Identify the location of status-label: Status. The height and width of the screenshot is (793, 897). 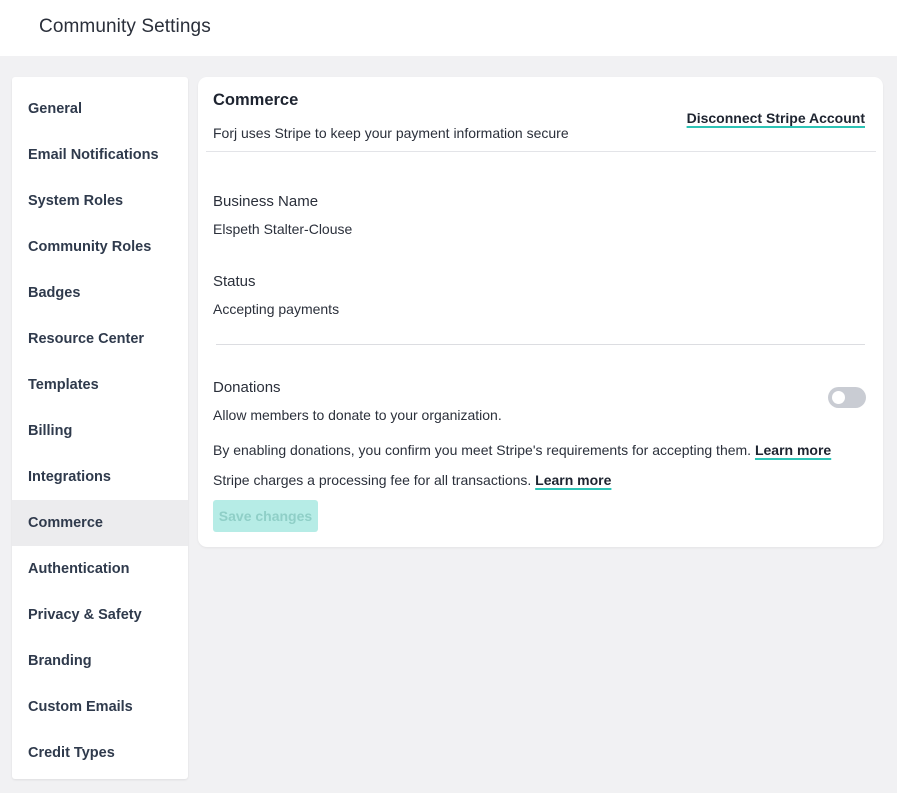
(234, 281).